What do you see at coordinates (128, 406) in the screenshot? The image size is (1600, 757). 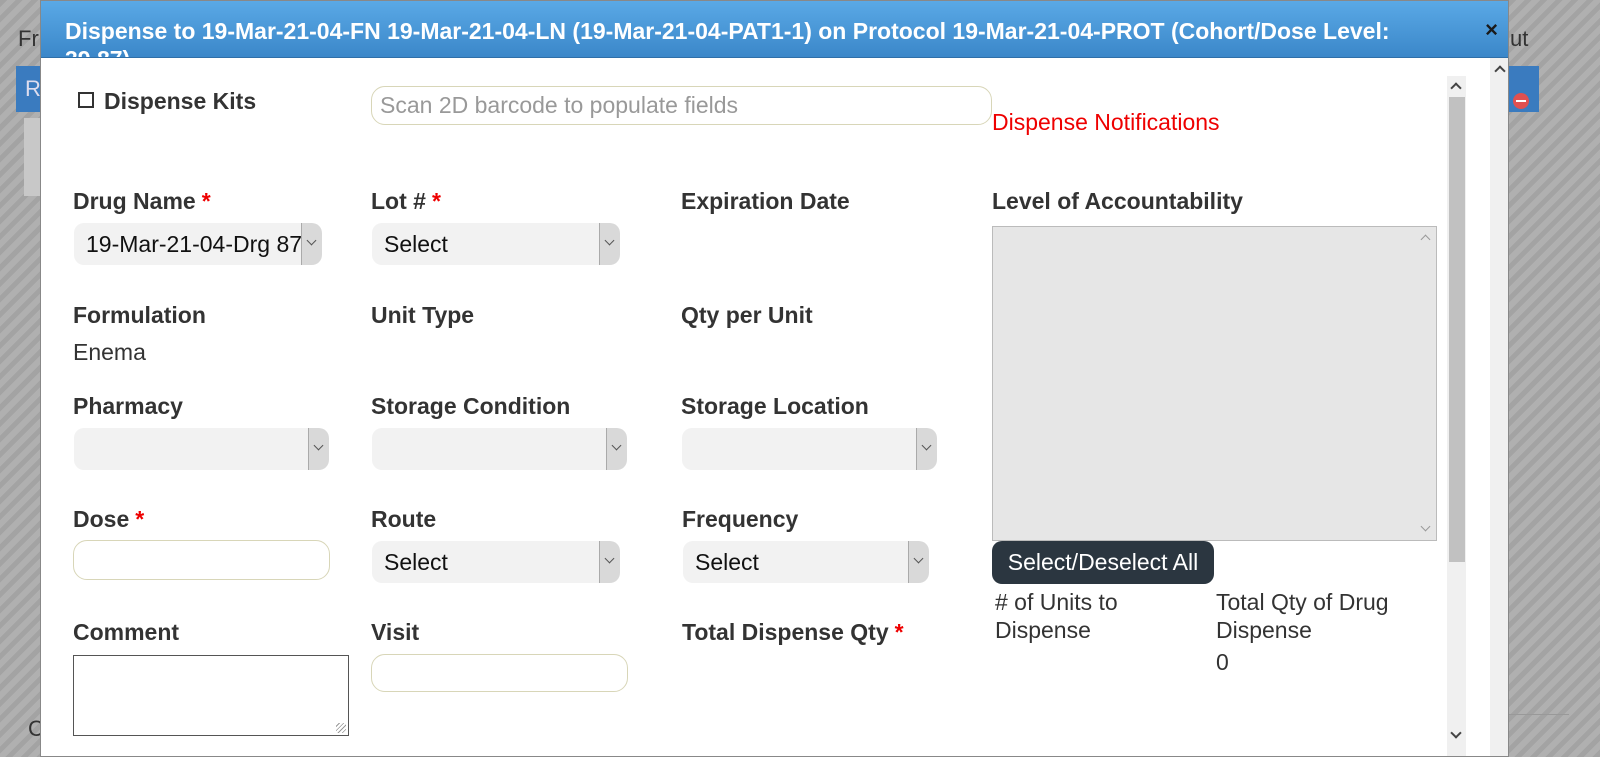 I see `pharmacy-label: Pharmacy` at bounding box center [128, 406].